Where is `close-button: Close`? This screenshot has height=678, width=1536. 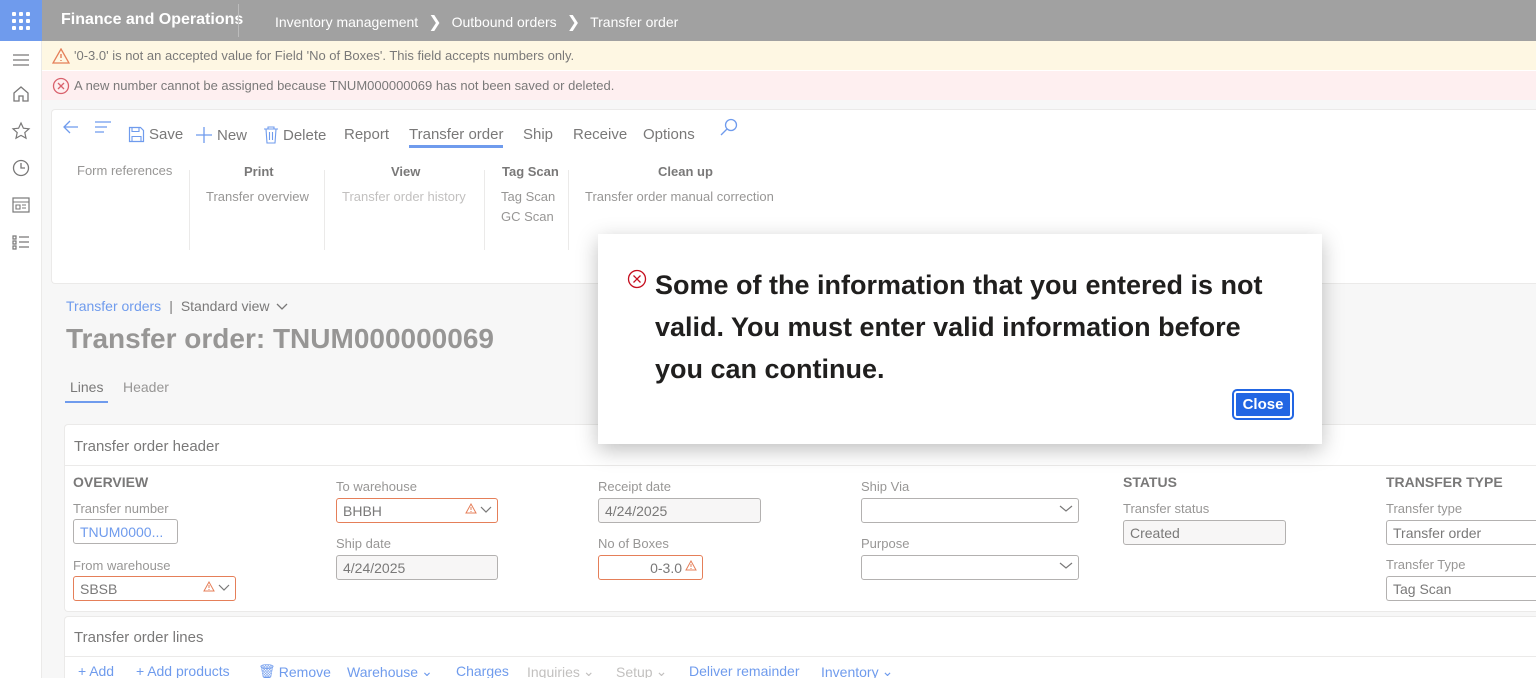
close-button: Close is located at coordinates (1263, 404).